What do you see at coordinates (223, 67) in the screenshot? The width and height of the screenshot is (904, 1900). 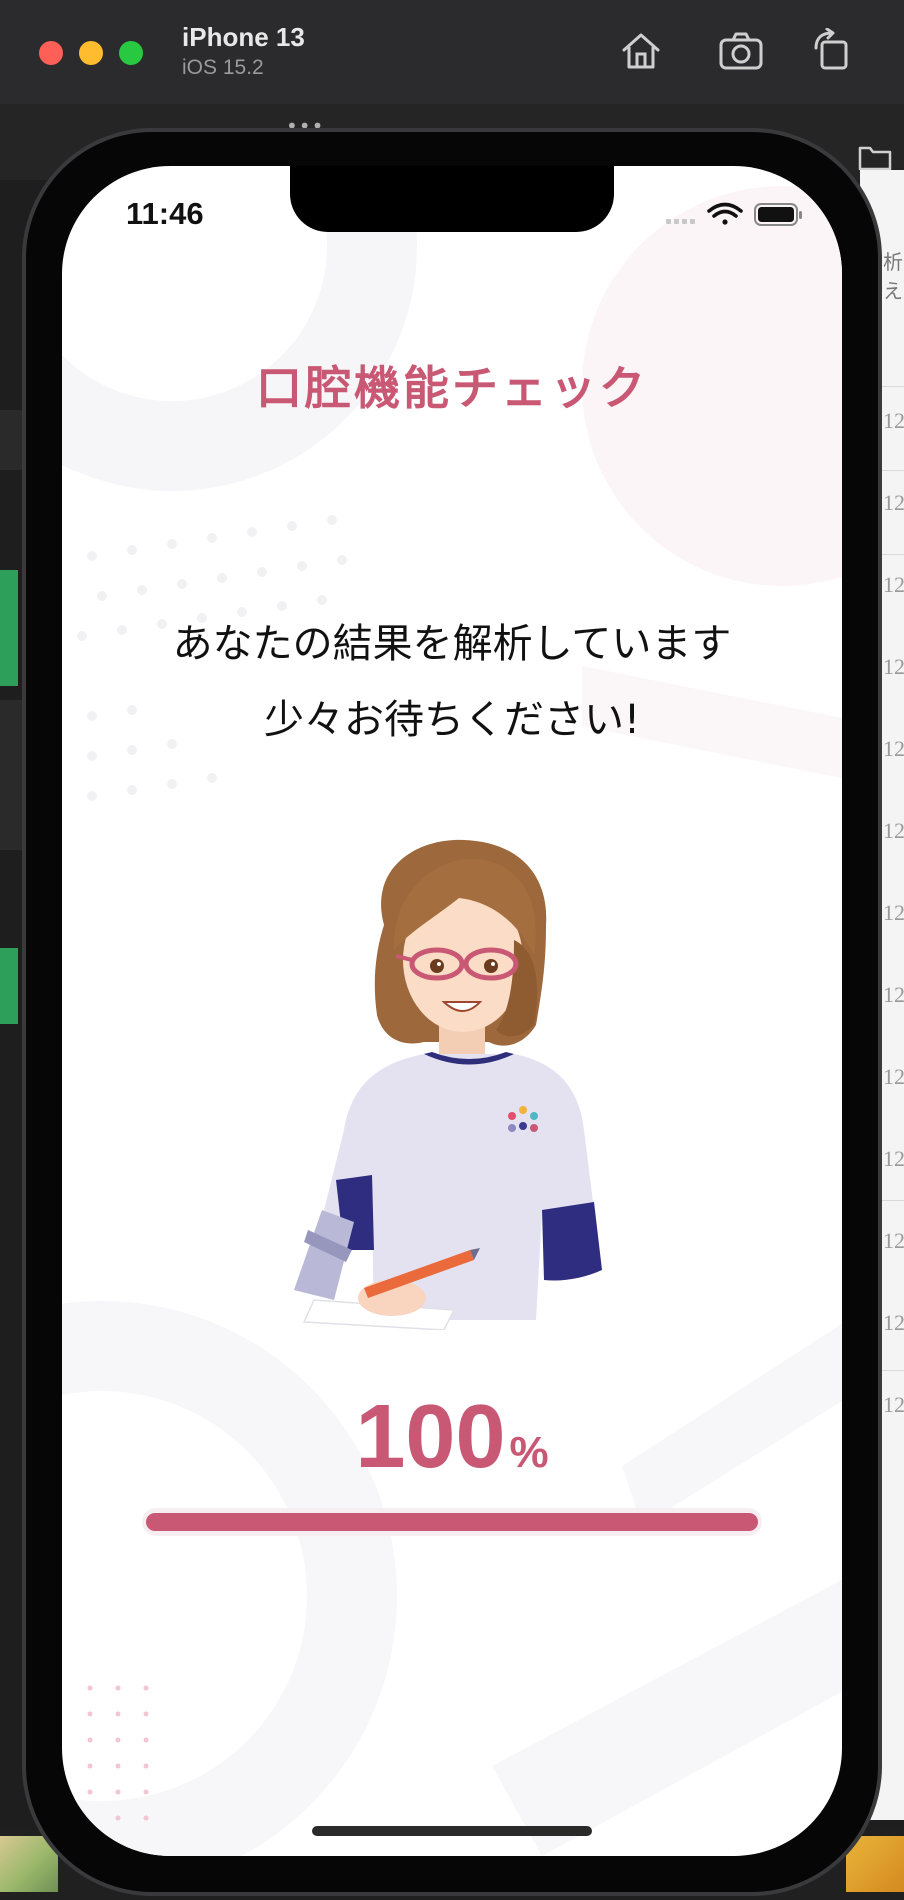 I see `os-version: iOS 15.2` at bounding box center [223, 67].